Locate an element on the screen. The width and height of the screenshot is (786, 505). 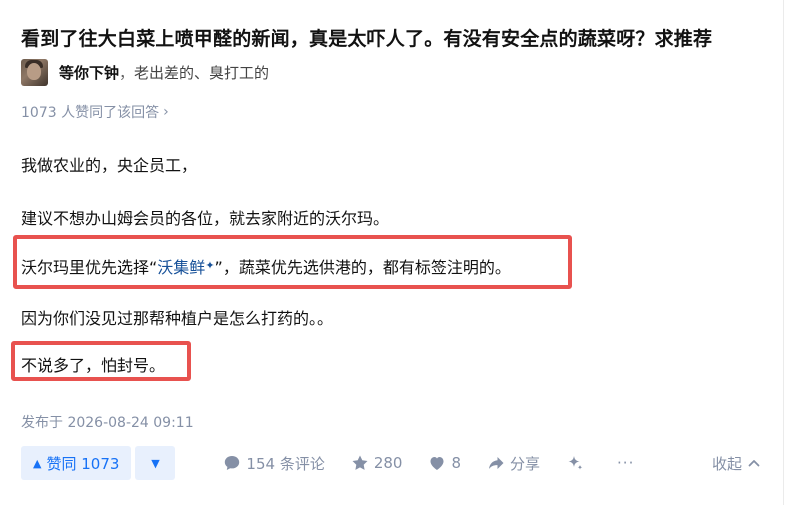
collapse-button: 收起 is located at coordinates (736, 463).